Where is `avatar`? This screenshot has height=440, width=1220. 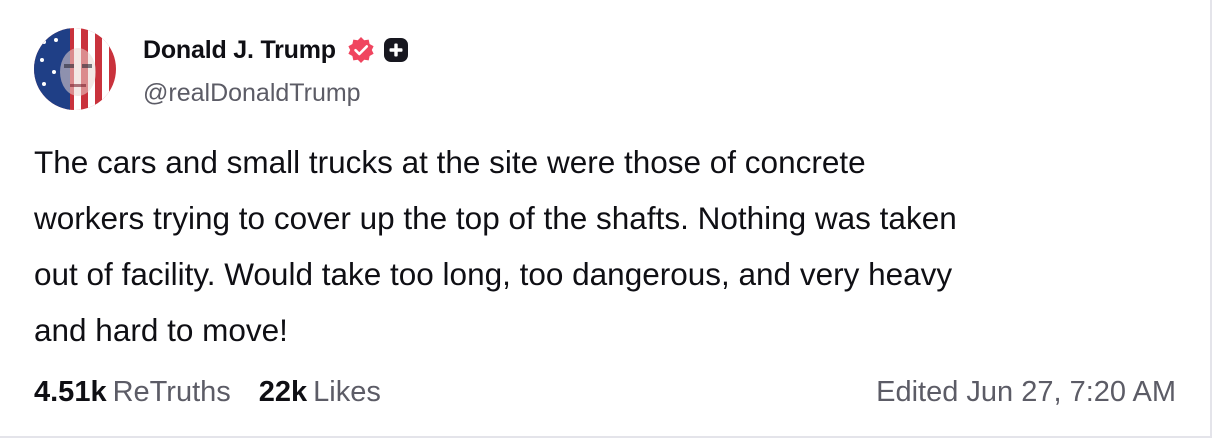
avatar is located at coordinates (75, 69).